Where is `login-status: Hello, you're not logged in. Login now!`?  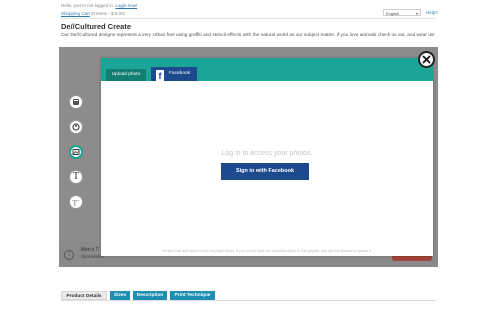 login-status: Hello, you're not logged in. Login now! is located at coordinates (99, 5).